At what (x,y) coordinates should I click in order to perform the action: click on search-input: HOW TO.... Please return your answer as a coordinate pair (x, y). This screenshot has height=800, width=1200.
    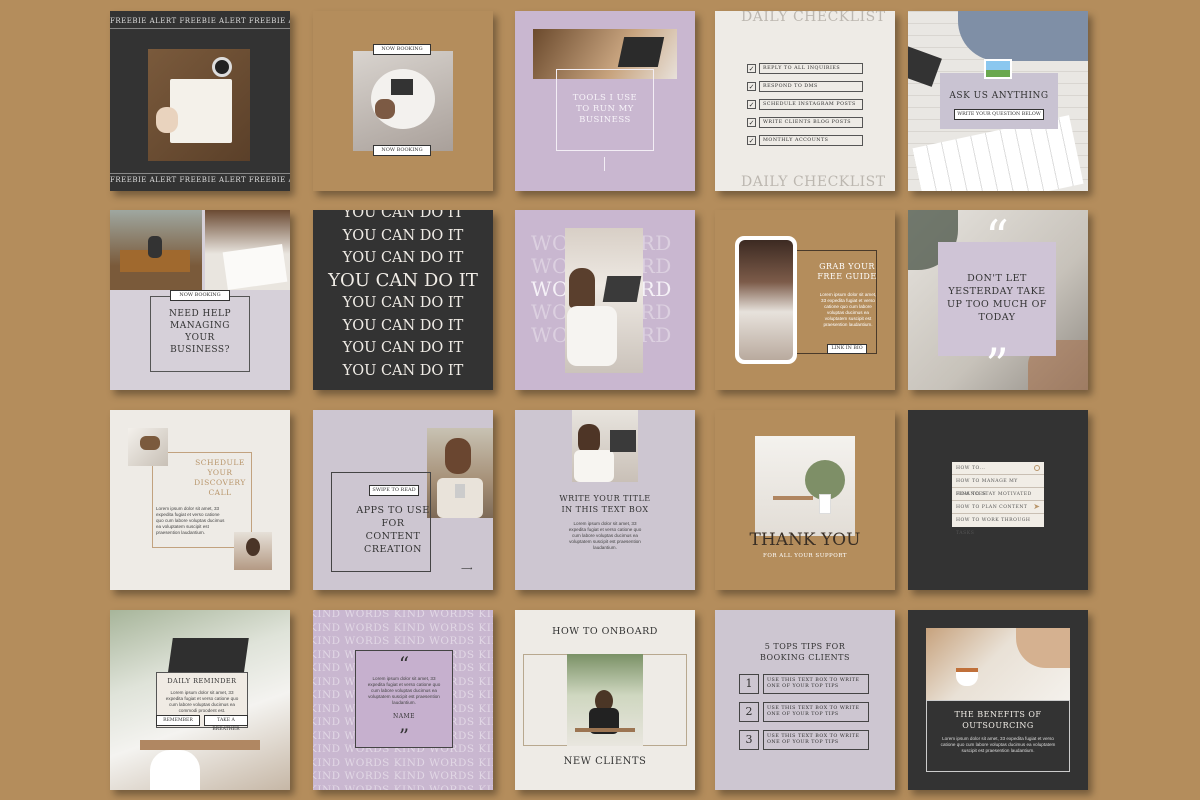
    Looking at the image, I should click on (998, 468).